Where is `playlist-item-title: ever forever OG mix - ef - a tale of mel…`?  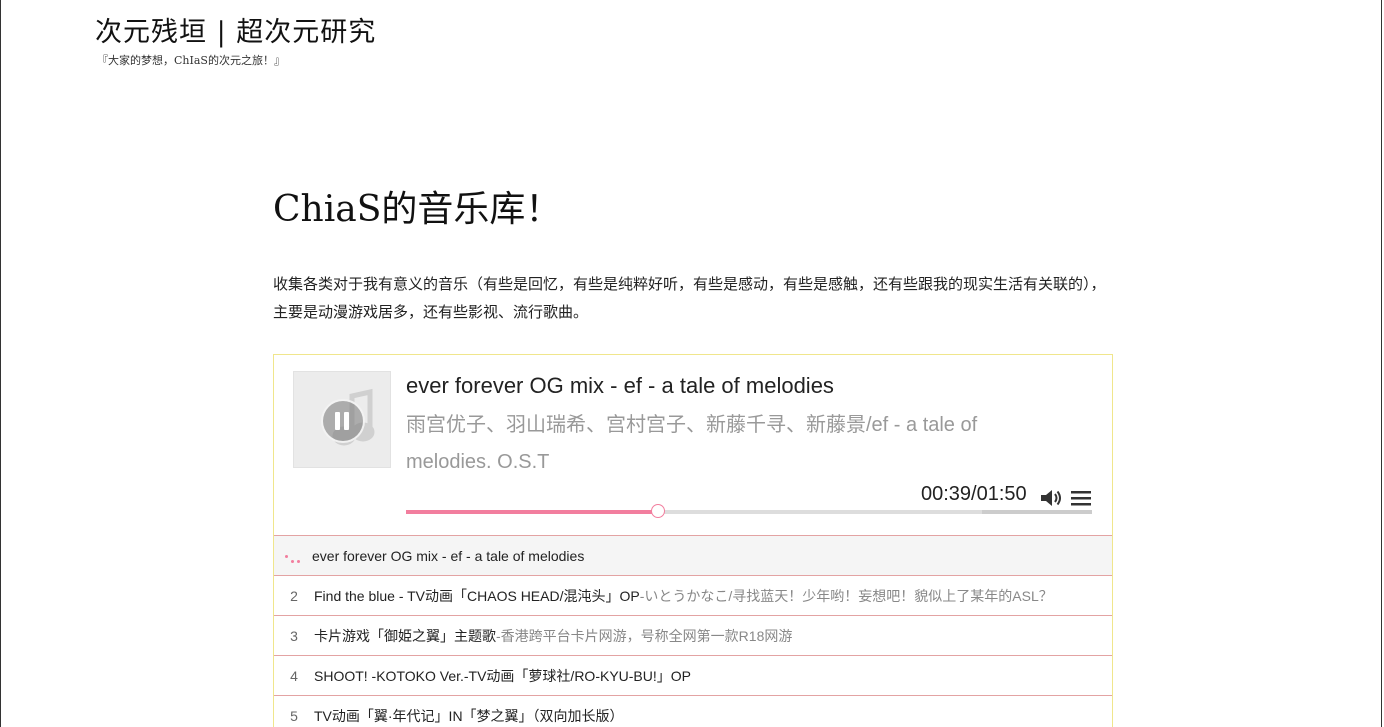
playlist-item-title: ever forever OG mix - ef - a tale of mel… is located at coordinates (448, 555).